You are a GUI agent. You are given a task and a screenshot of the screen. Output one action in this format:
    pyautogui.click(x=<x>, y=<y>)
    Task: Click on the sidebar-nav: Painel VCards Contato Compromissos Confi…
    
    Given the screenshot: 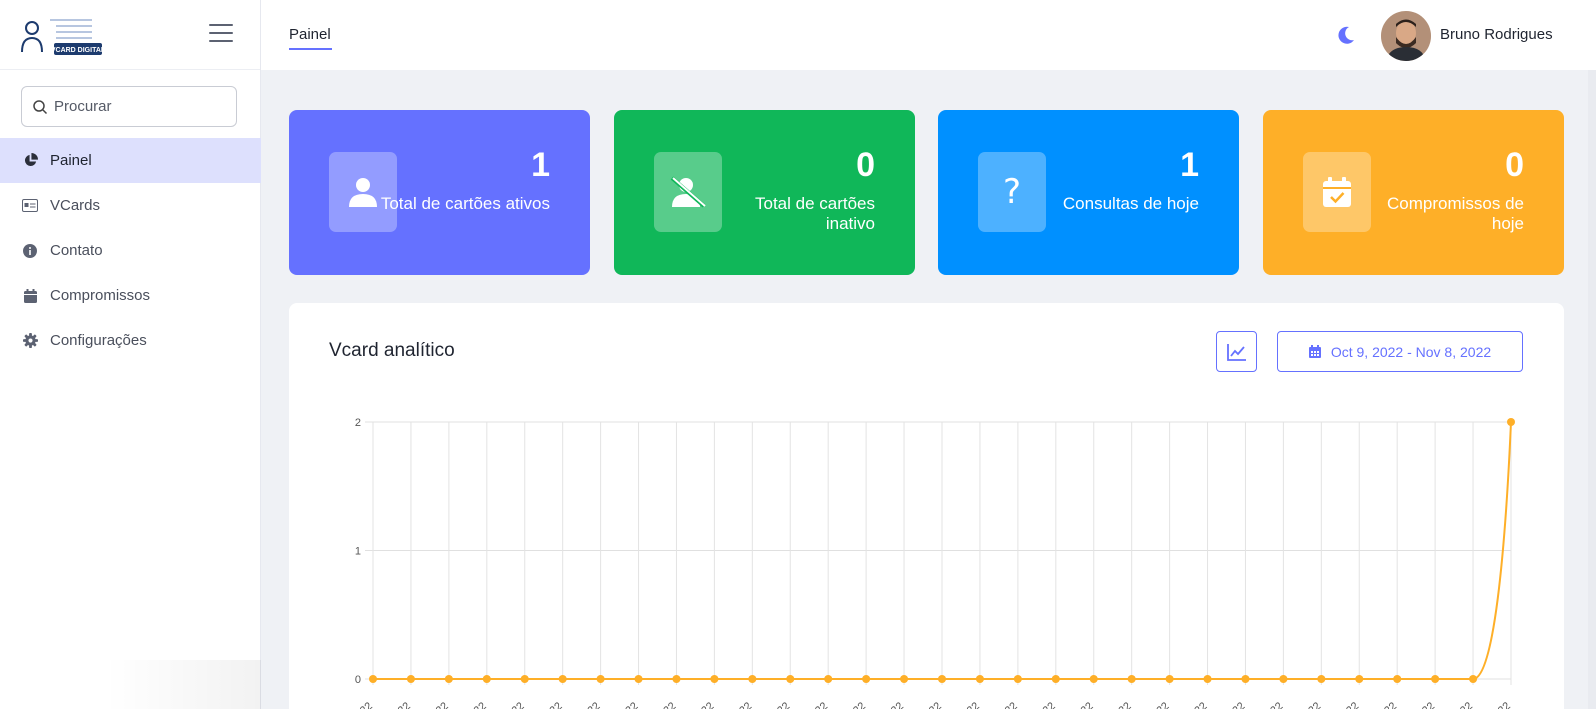 What is the action you would take?
    pyautogui.click(x=130, y=250)
    